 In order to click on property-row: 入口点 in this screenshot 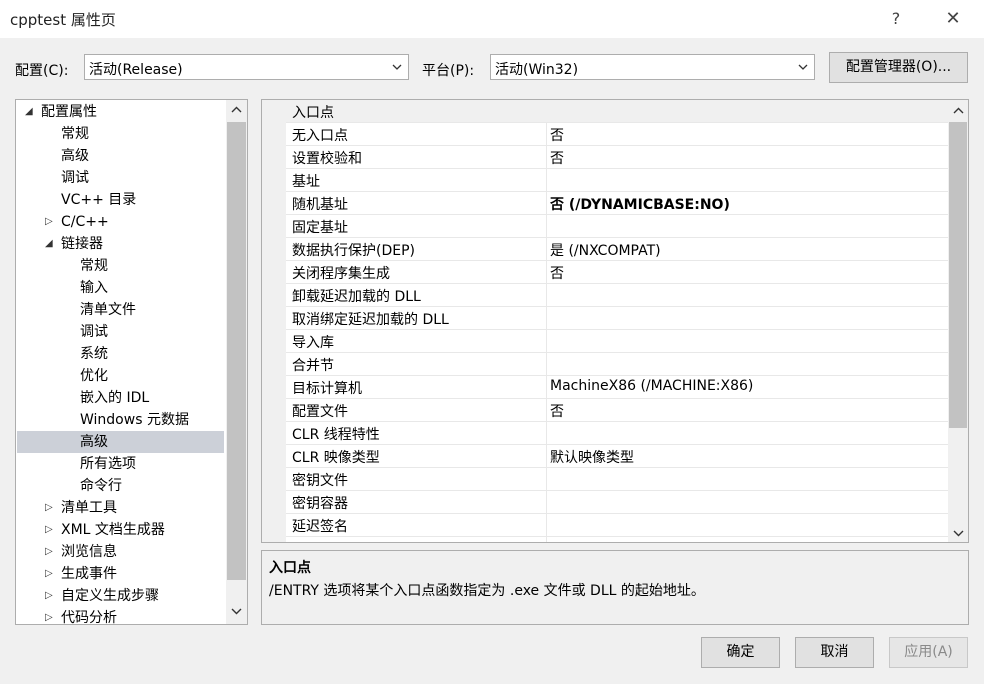, I will do `click(617, 111)`.